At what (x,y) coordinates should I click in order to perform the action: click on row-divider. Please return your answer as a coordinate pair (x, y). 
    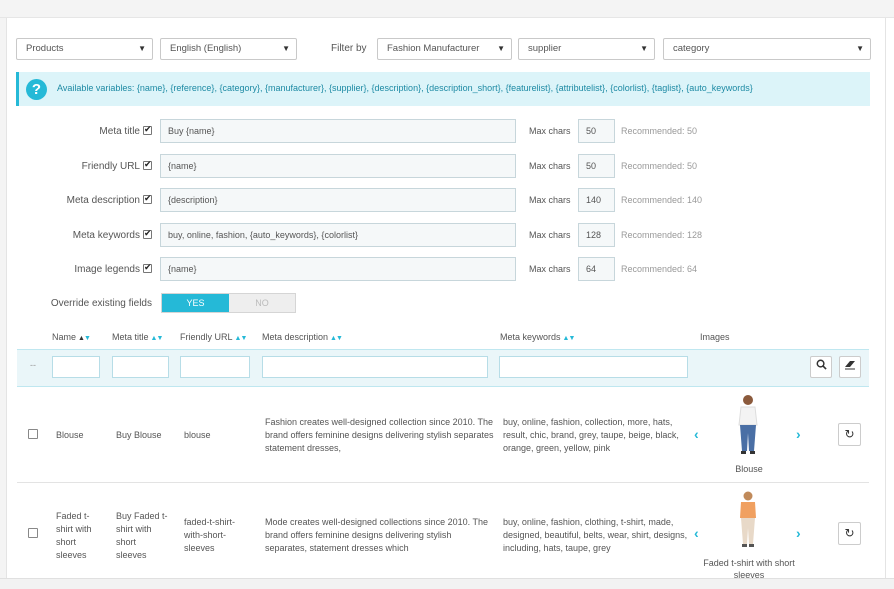
    Looking at the image, I should click on (443, 482).